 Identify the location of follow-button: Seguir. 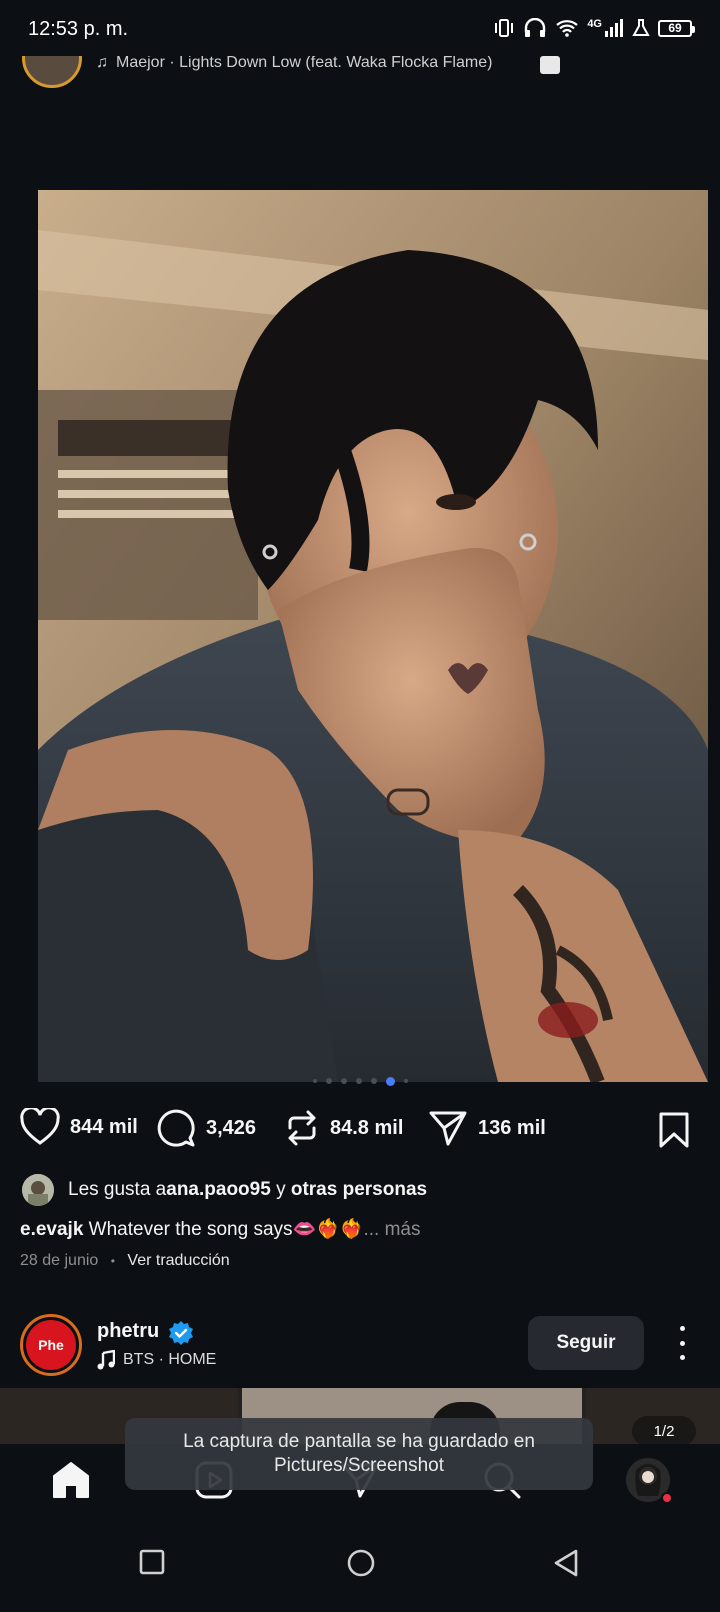
(586, 1343).